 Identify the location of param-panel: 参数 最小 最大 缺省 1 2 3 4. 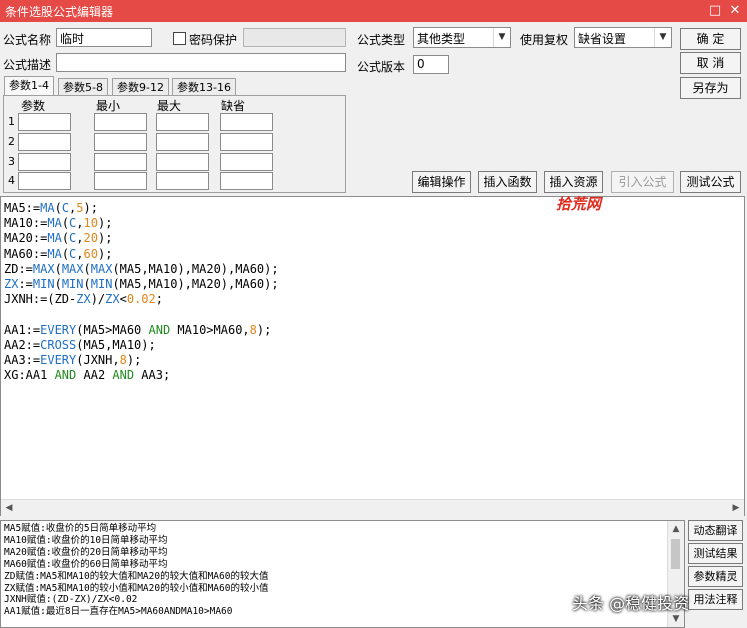
(174, 144).